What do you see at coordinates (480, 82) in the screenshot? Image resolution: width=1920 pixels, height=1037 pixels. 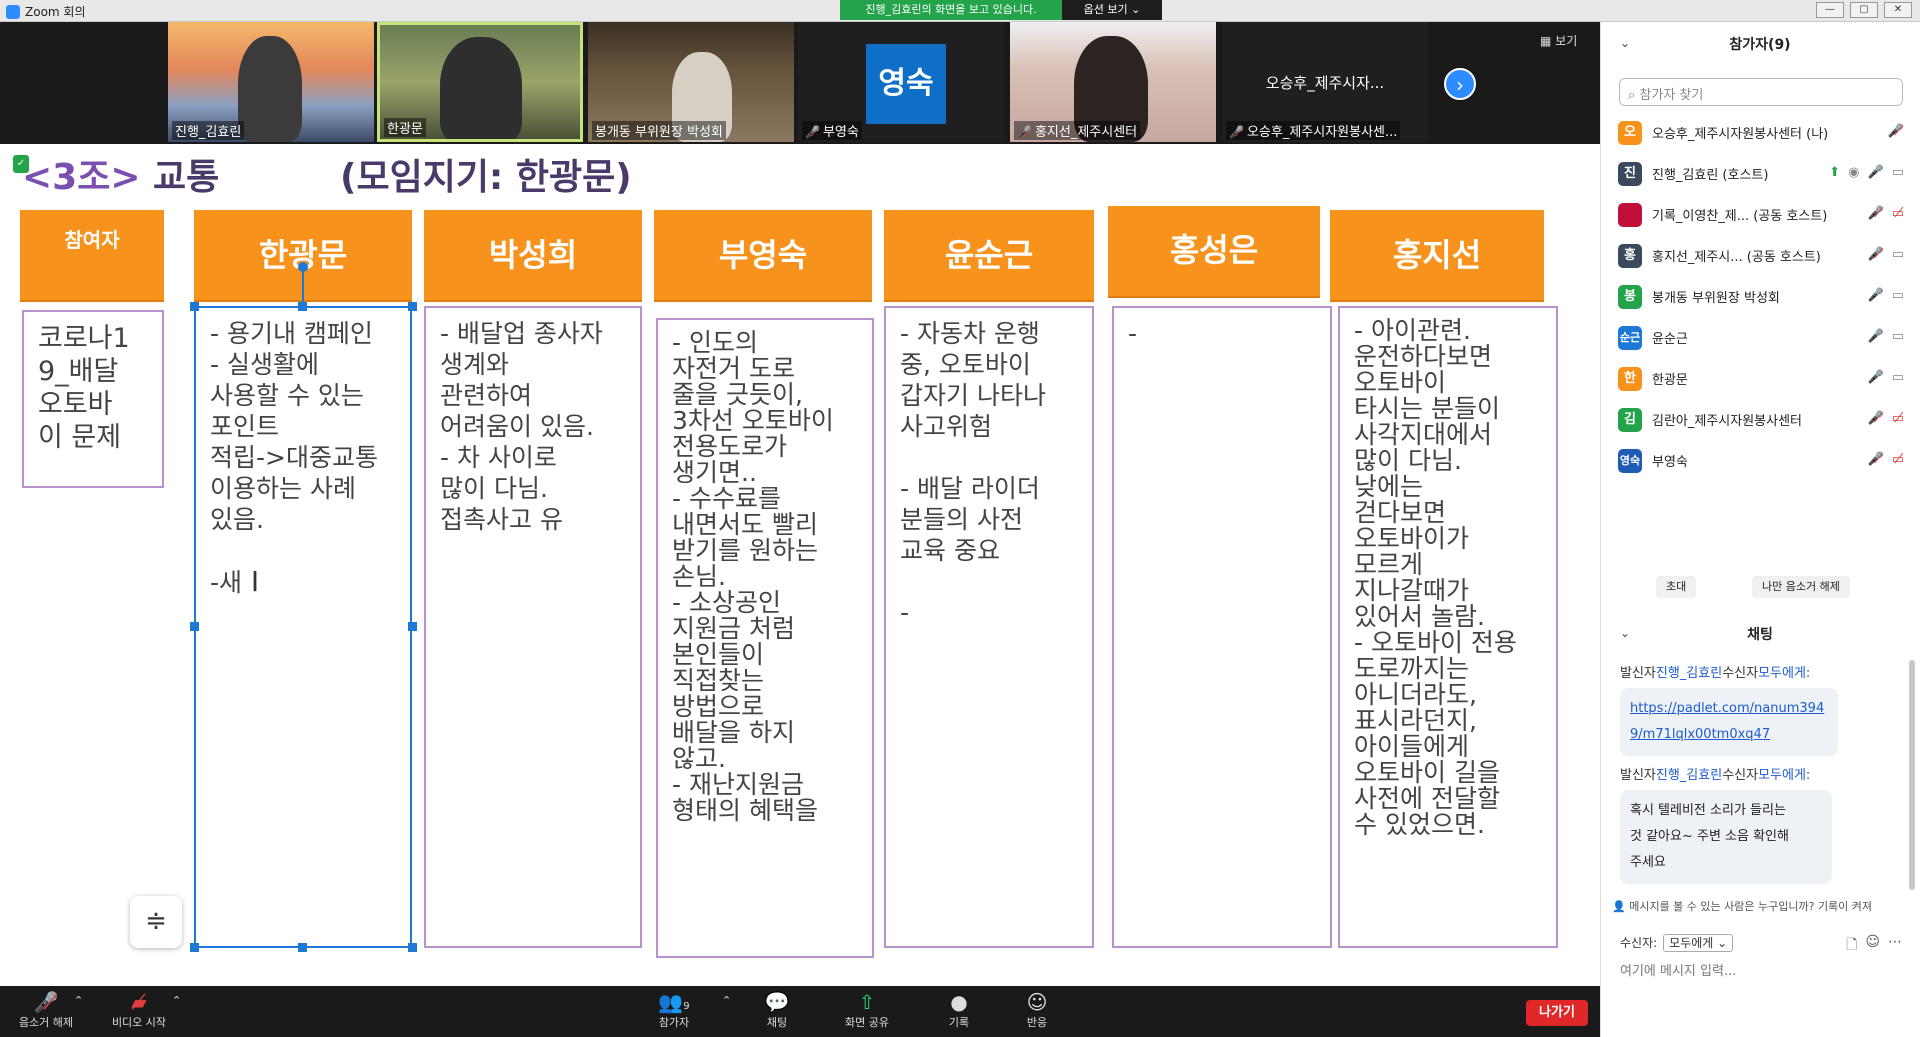 I see `video-tile-active-speaker: 한광문` at bounding box center [480, 82].